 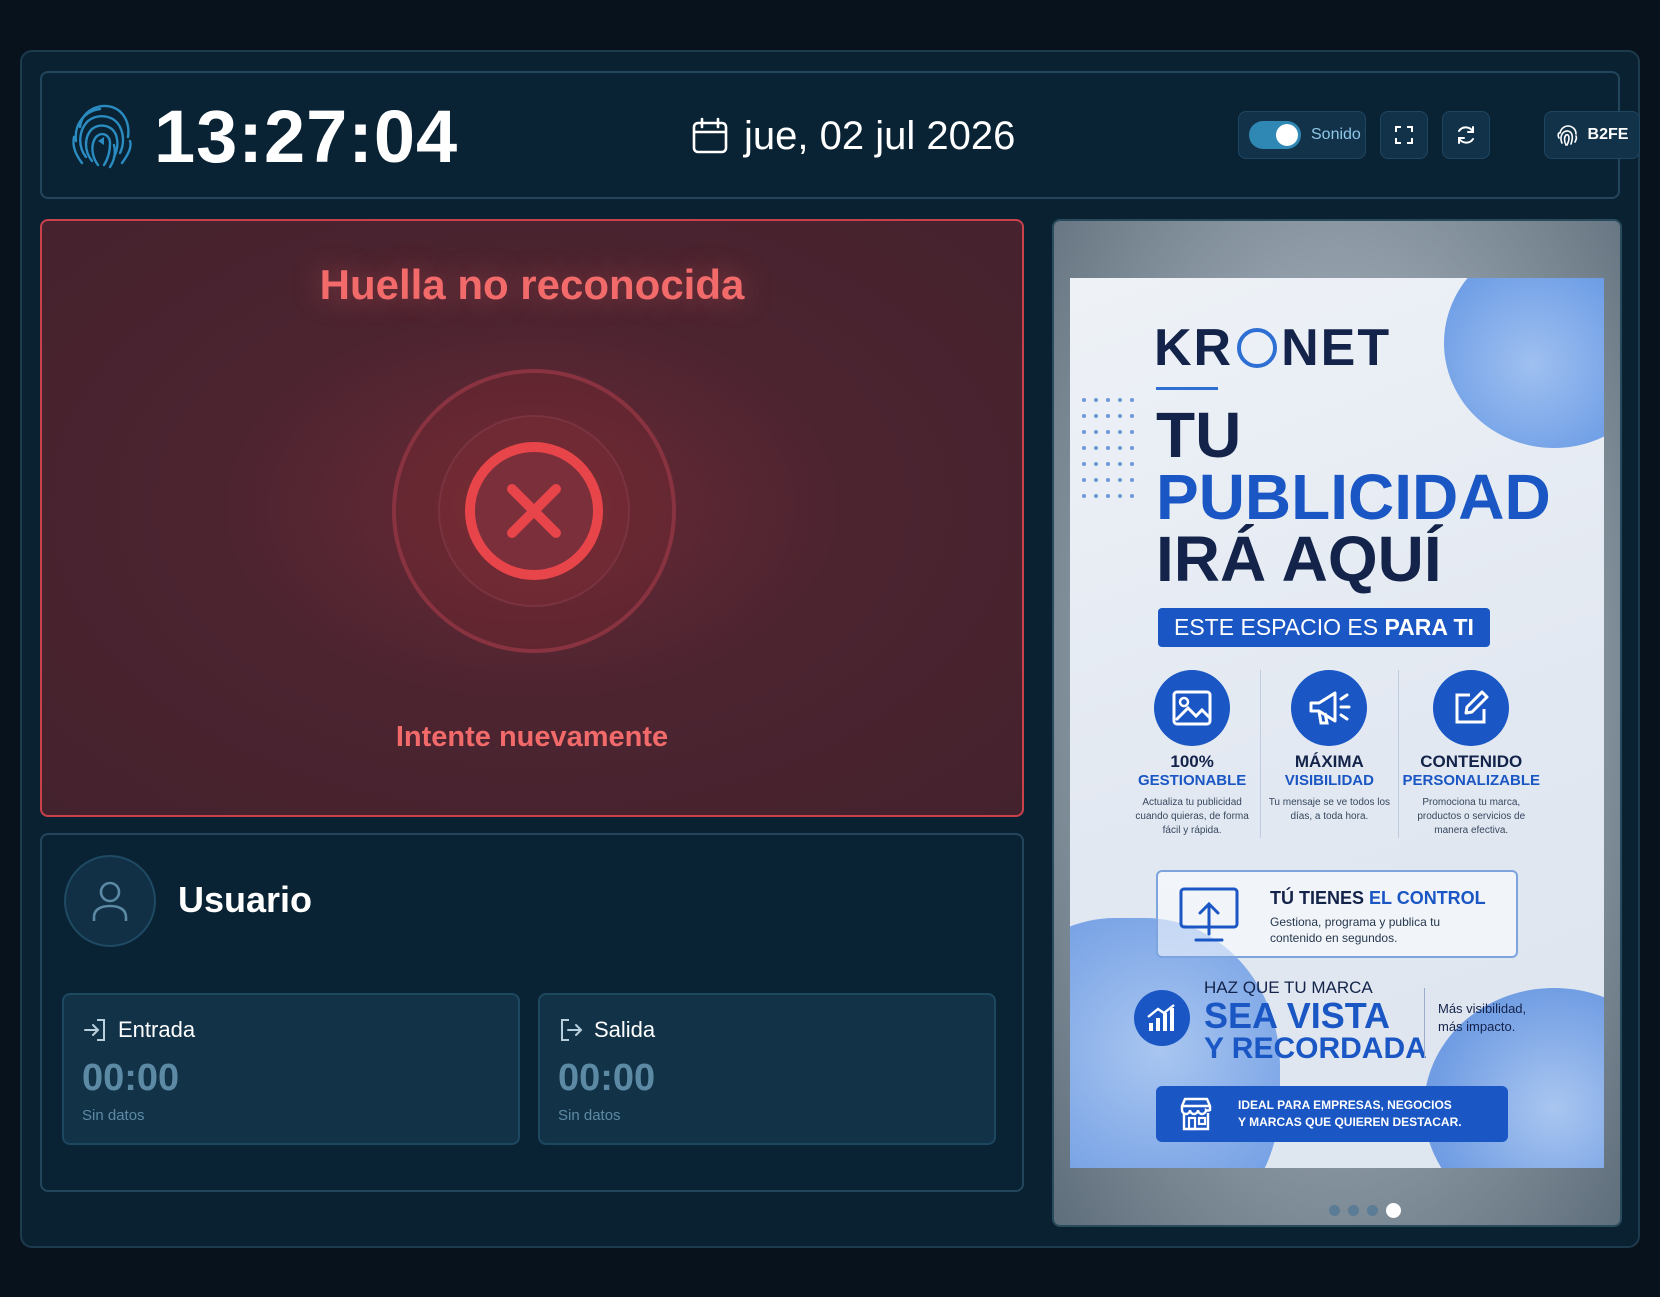 I want to click on fullscreen-button, so click(x=1404, y=135).